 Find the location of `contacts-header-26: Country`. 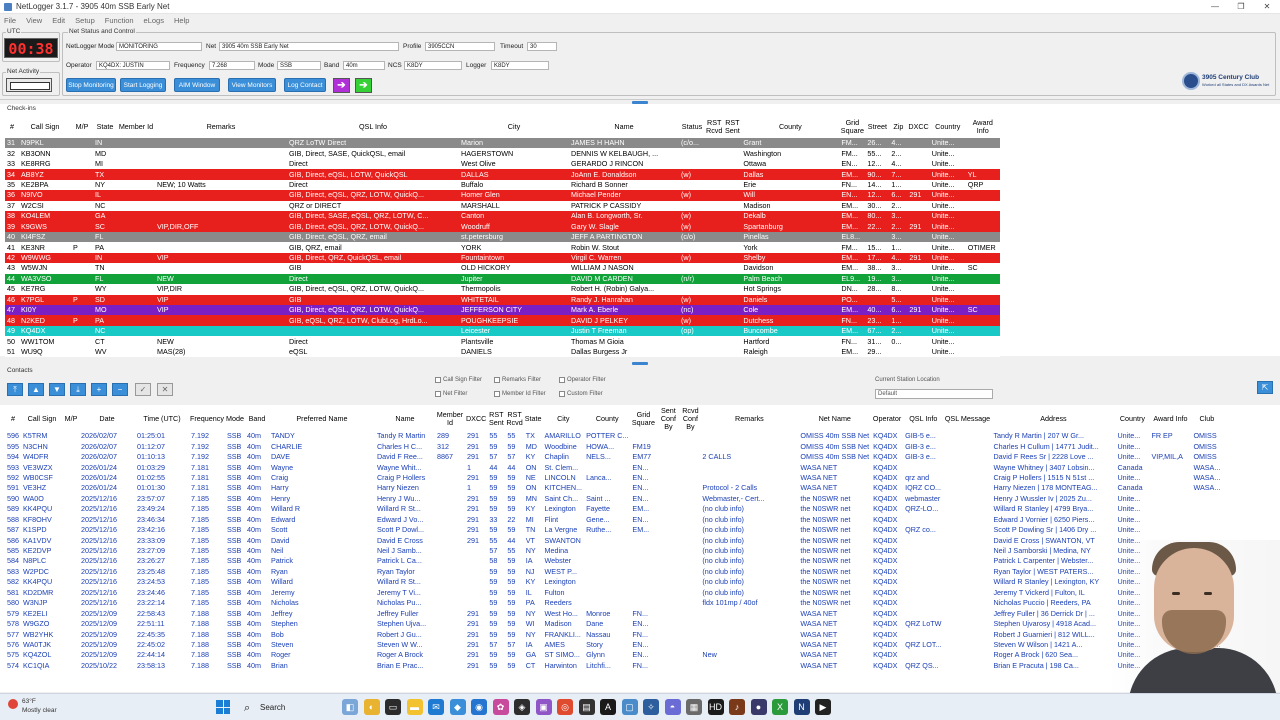

contacts-header-26: Country is located at coordinates (1132, 419).